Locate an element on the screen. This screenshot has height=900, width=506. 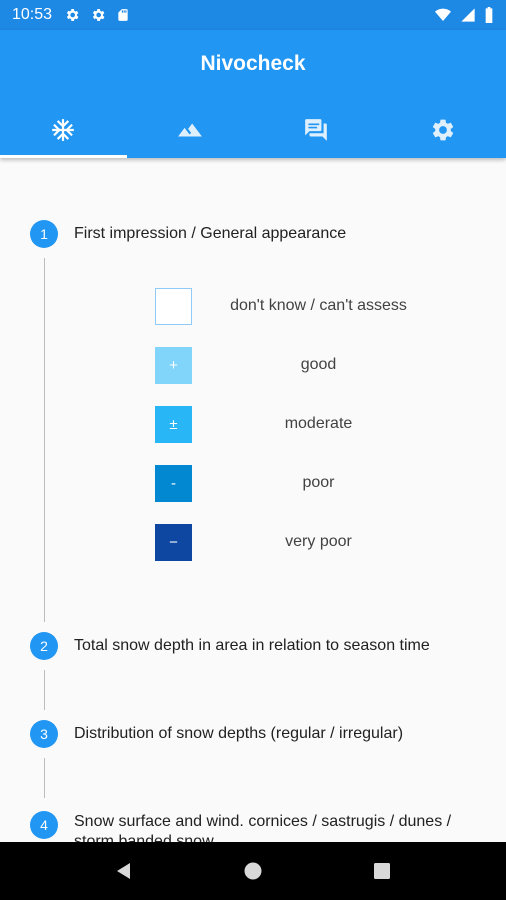
option-label: very poor is located at coordinates (318, 541).